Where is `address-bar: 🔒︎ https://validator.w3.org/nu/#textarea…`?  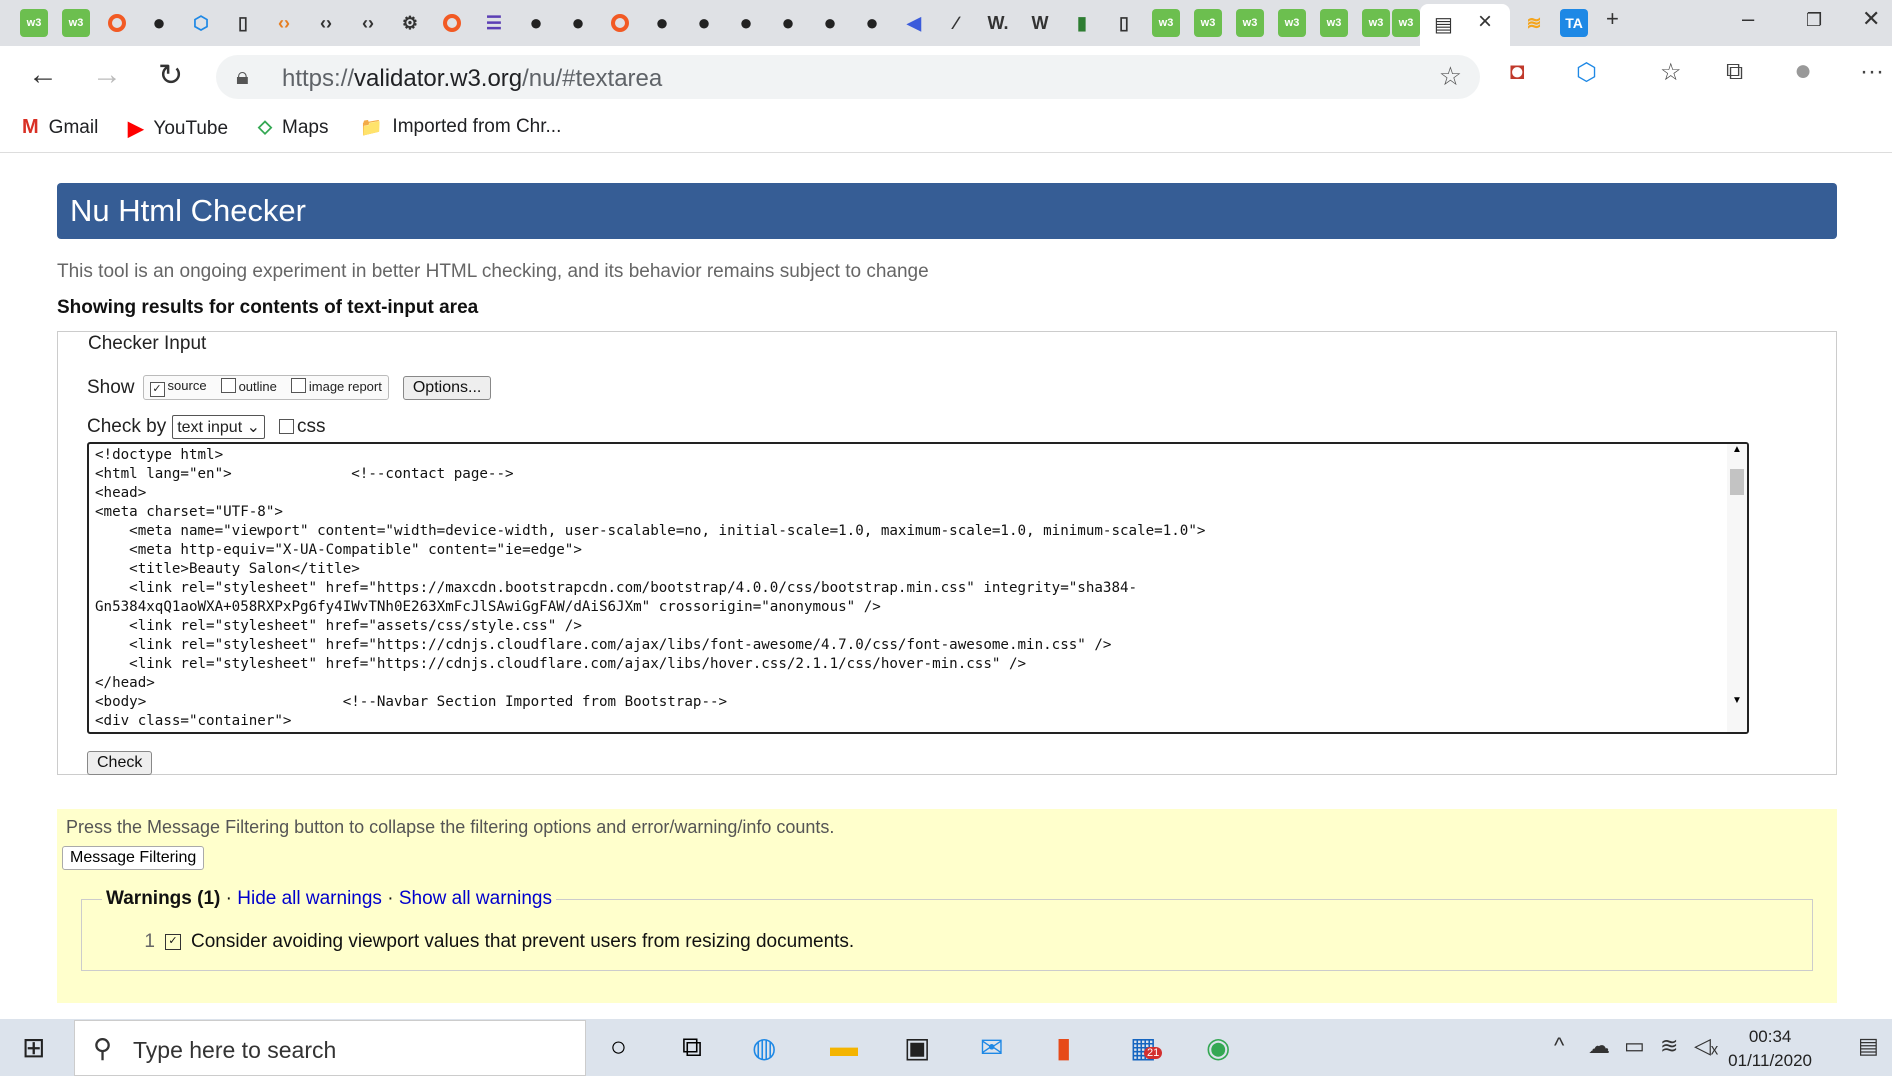 address-bar: 🔒︎ https://validator.w3.org/nu/#textarea… is located at coordinates (848, 77).